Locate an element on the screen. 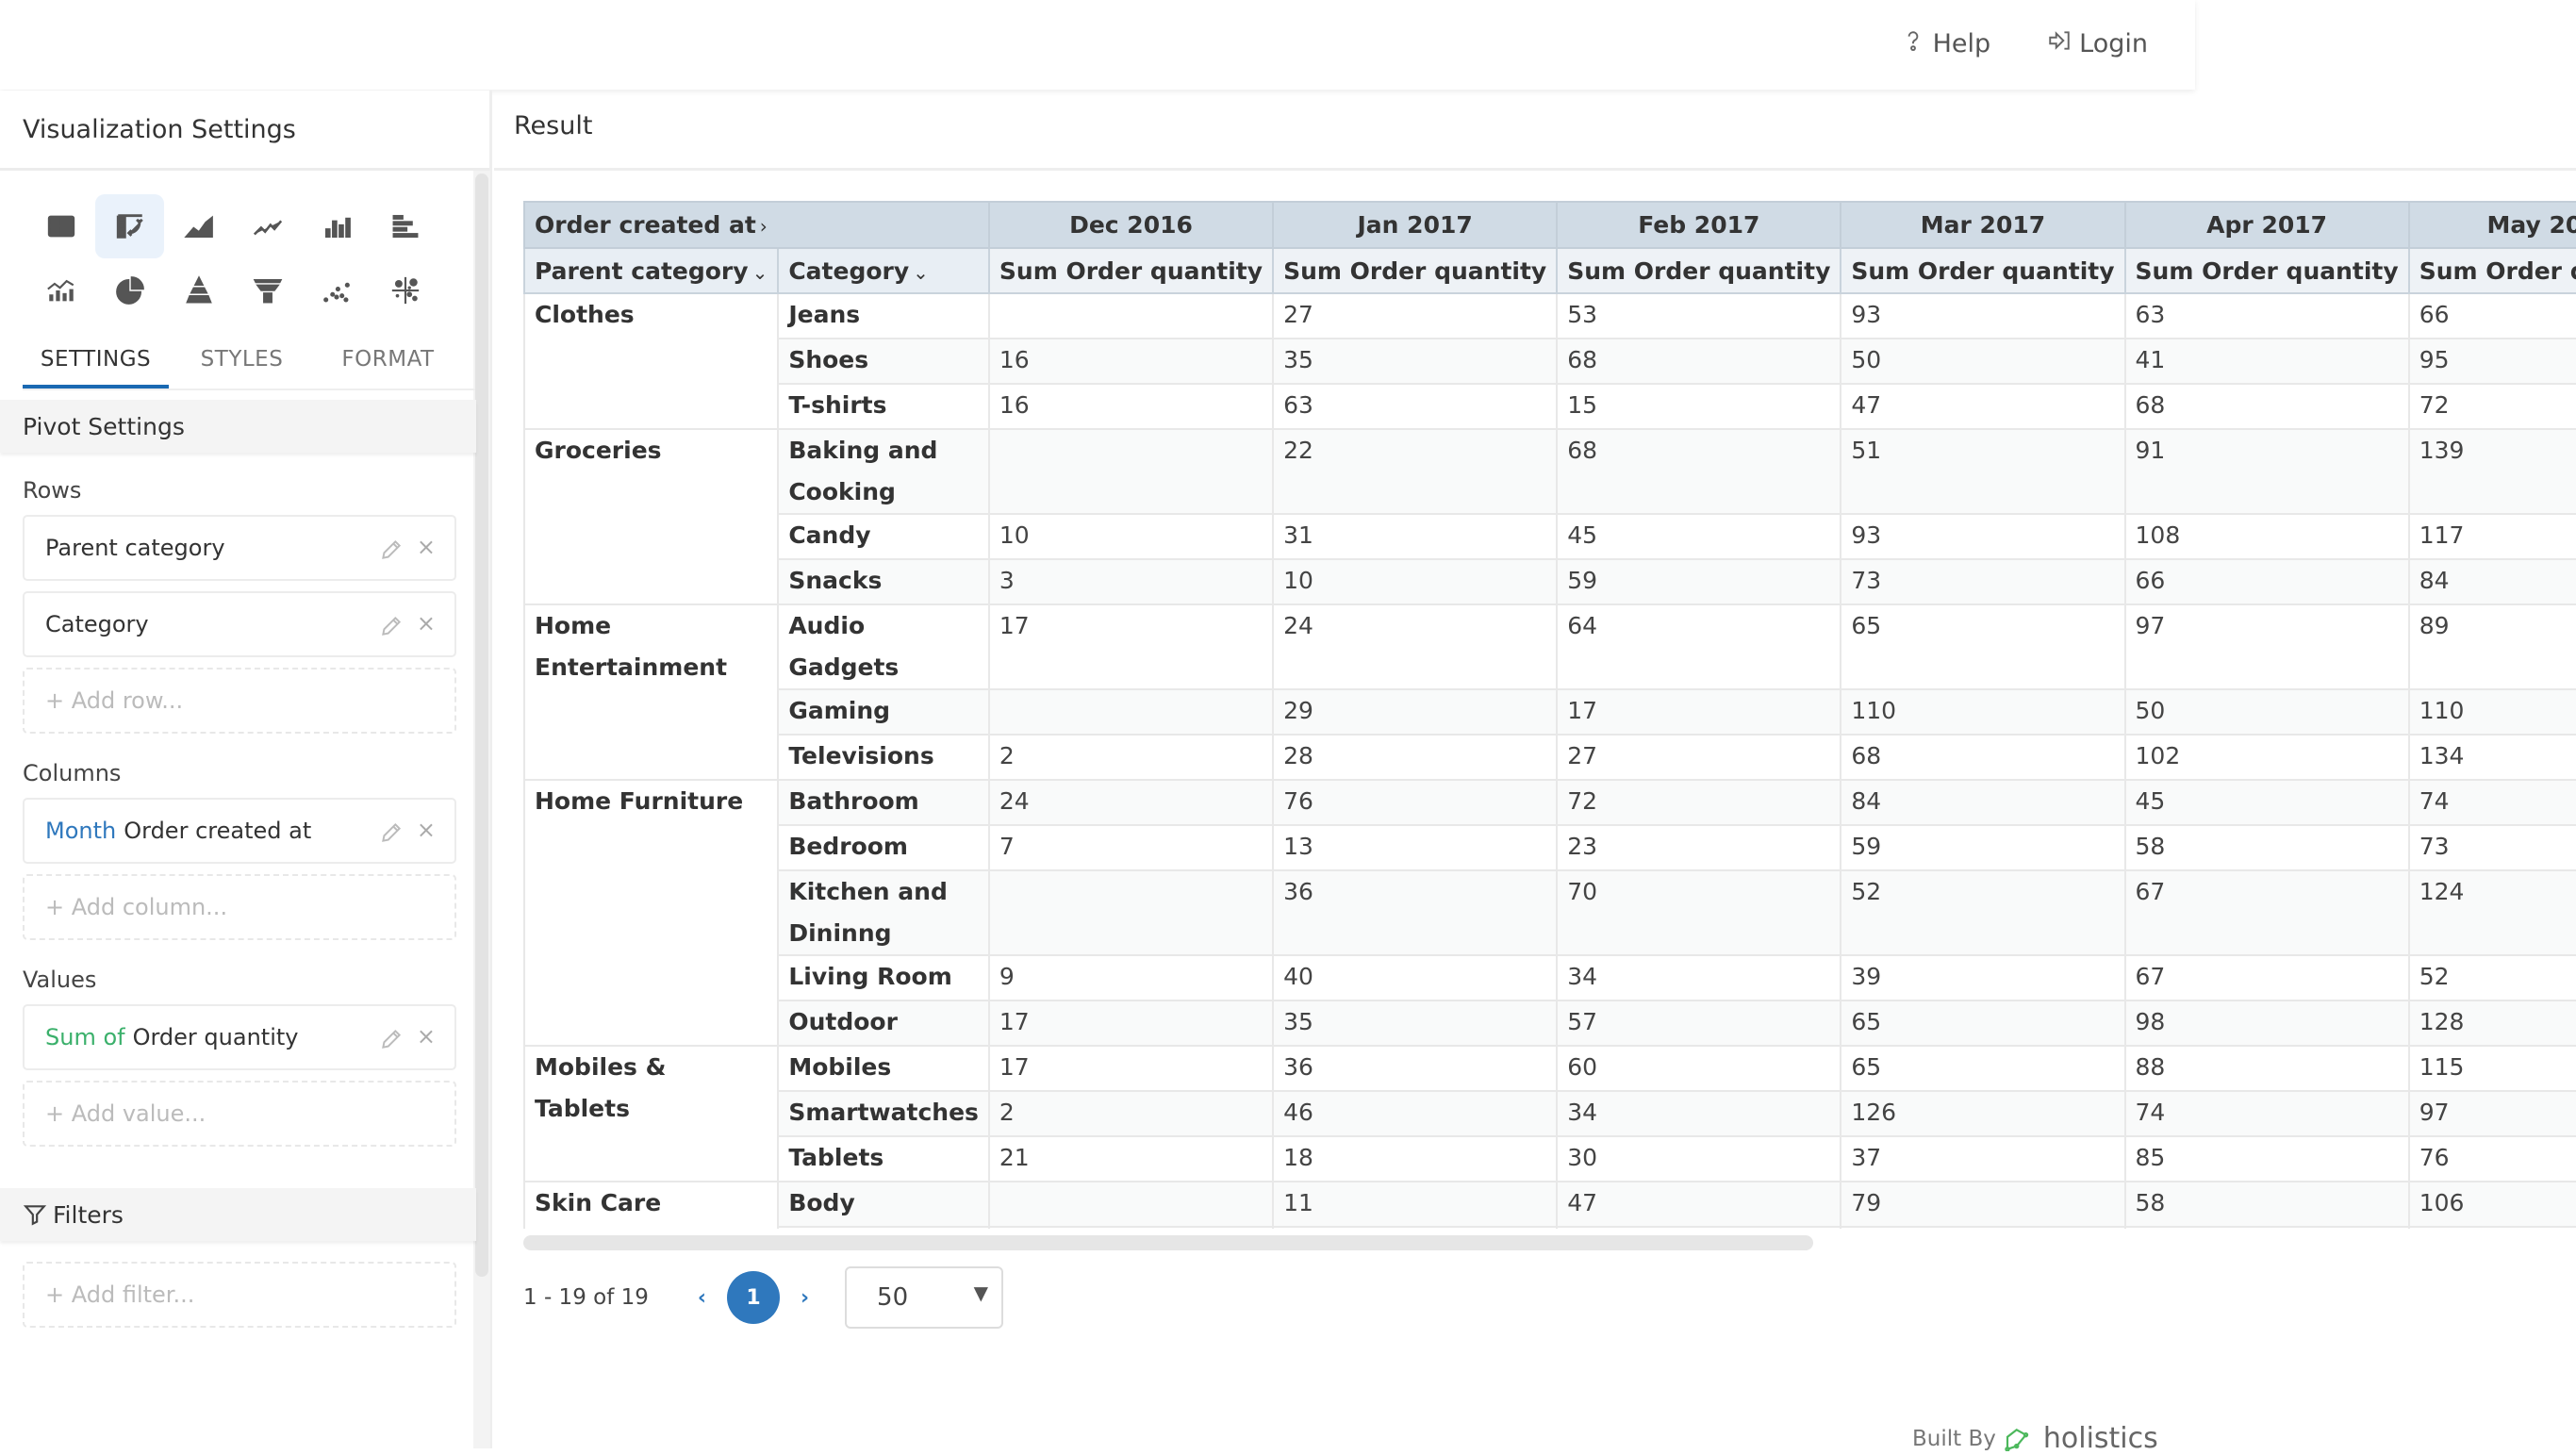 The height and width of the screenshot is (1455, 2576). value-cell: 76 is located at coordinates (1415, 802).